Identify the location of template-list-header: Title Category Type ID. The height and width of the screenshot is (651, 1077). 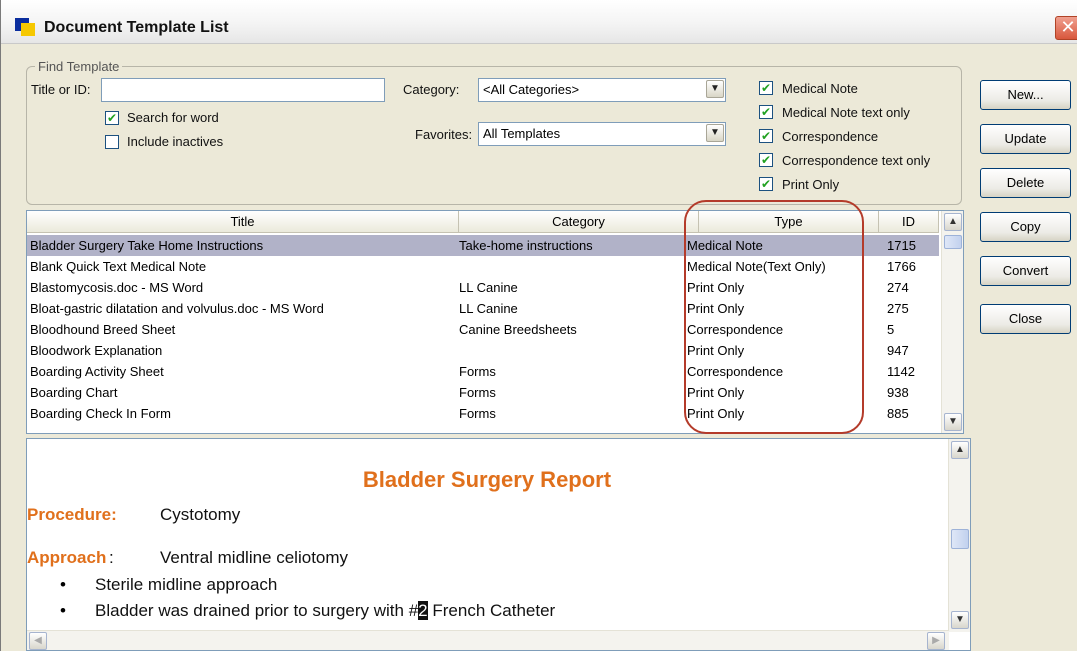
(483, 222).